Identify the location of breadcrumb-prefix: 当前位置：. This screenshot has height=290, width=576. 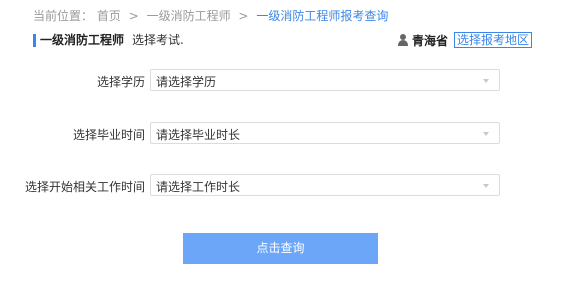
(63, 16).